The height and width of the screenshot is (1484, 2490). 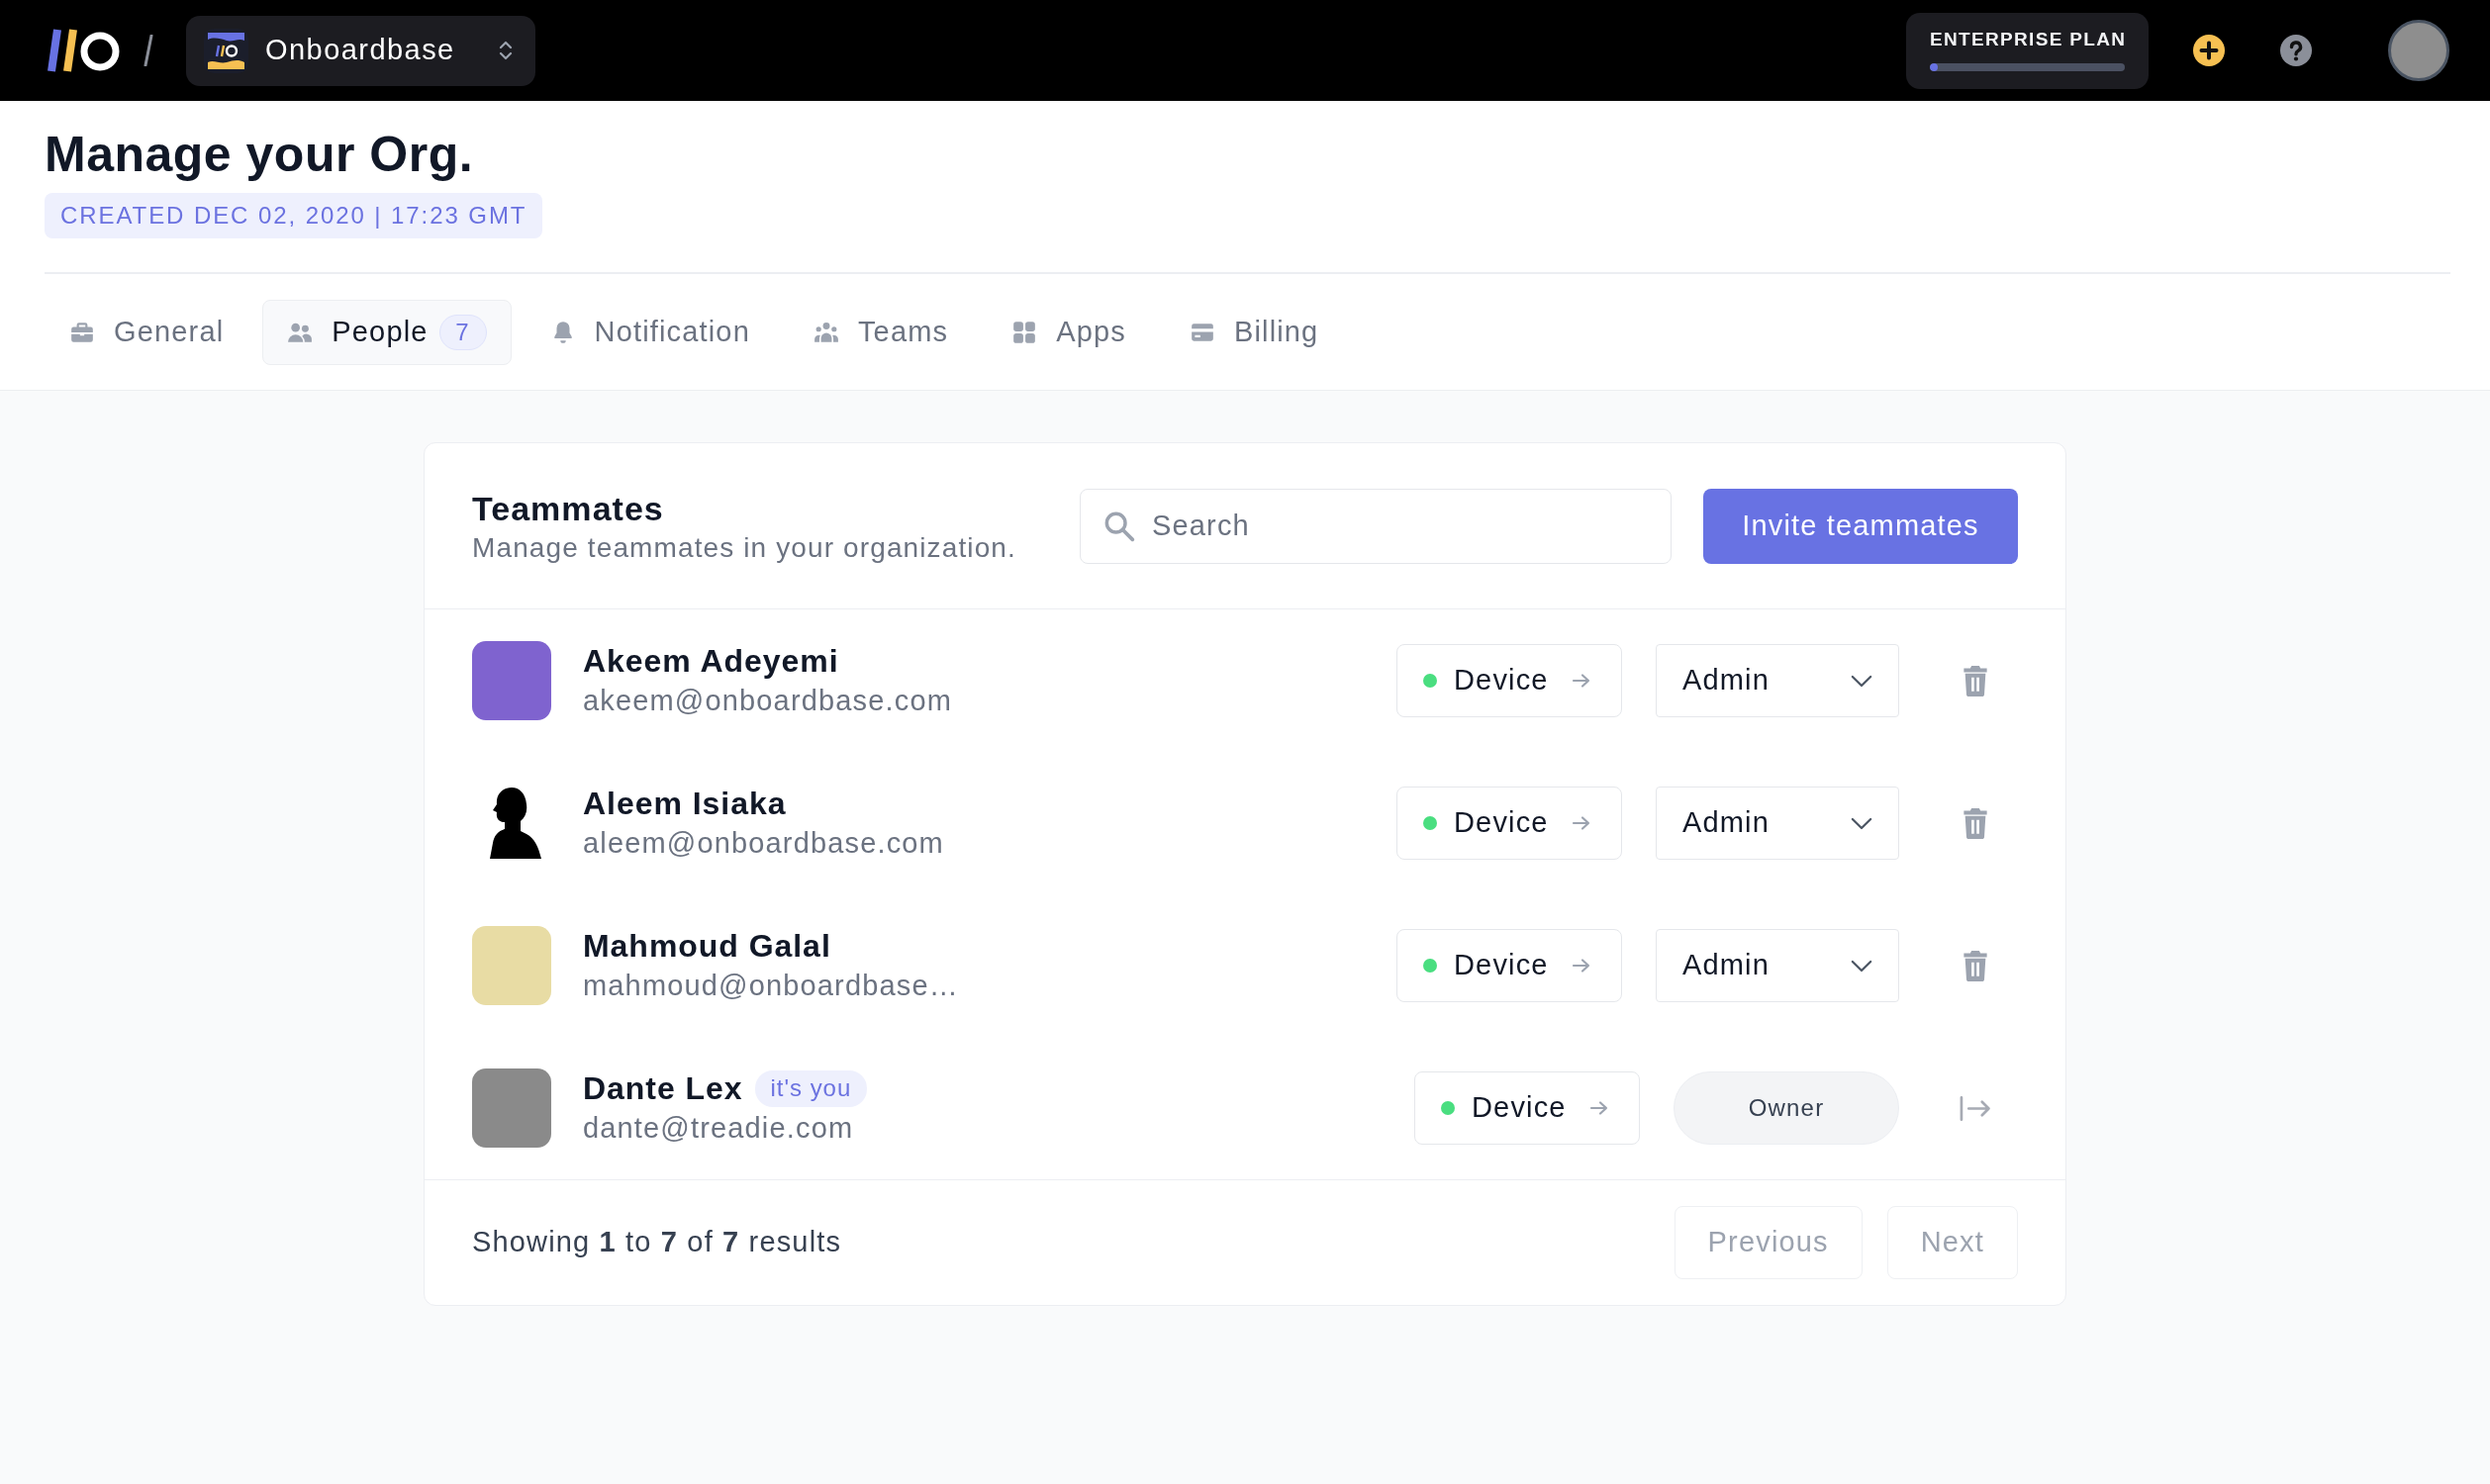 I want to click on plan-panel: ENTERPRISE PLAN, so click(x=2027, y=50).